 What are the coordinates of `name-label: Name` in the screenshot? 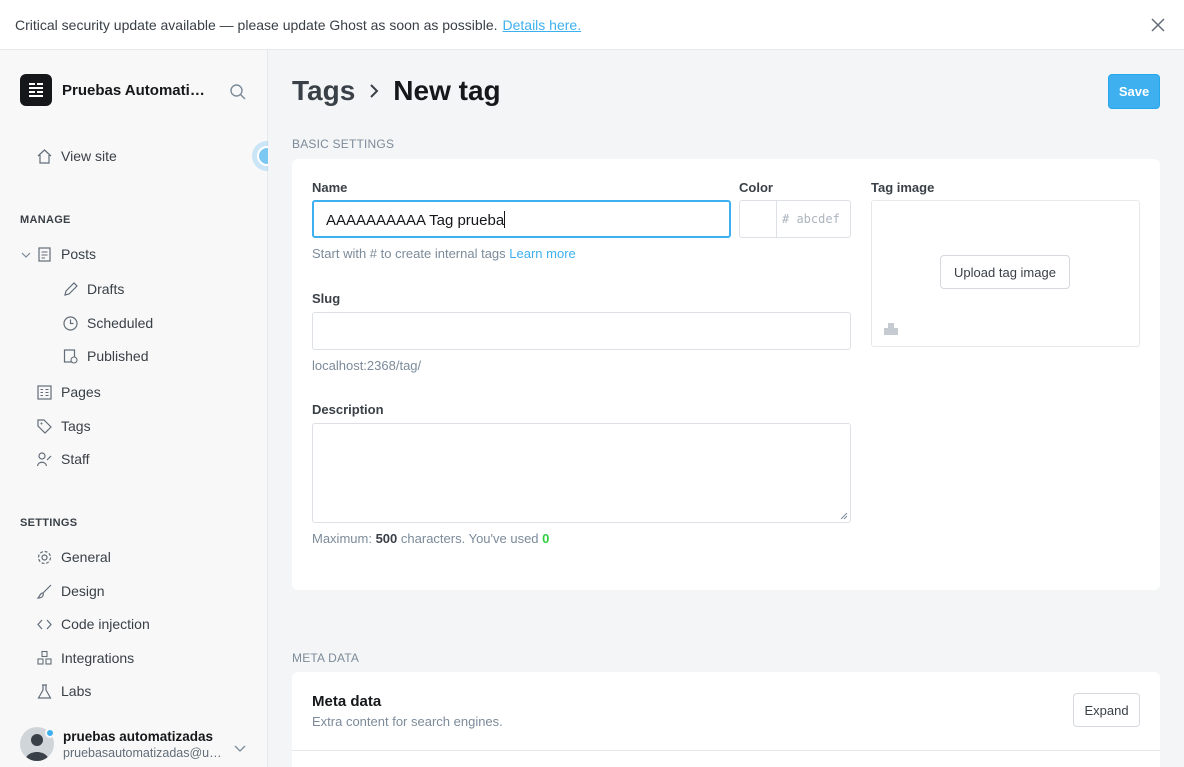 It's located at (330, 187).